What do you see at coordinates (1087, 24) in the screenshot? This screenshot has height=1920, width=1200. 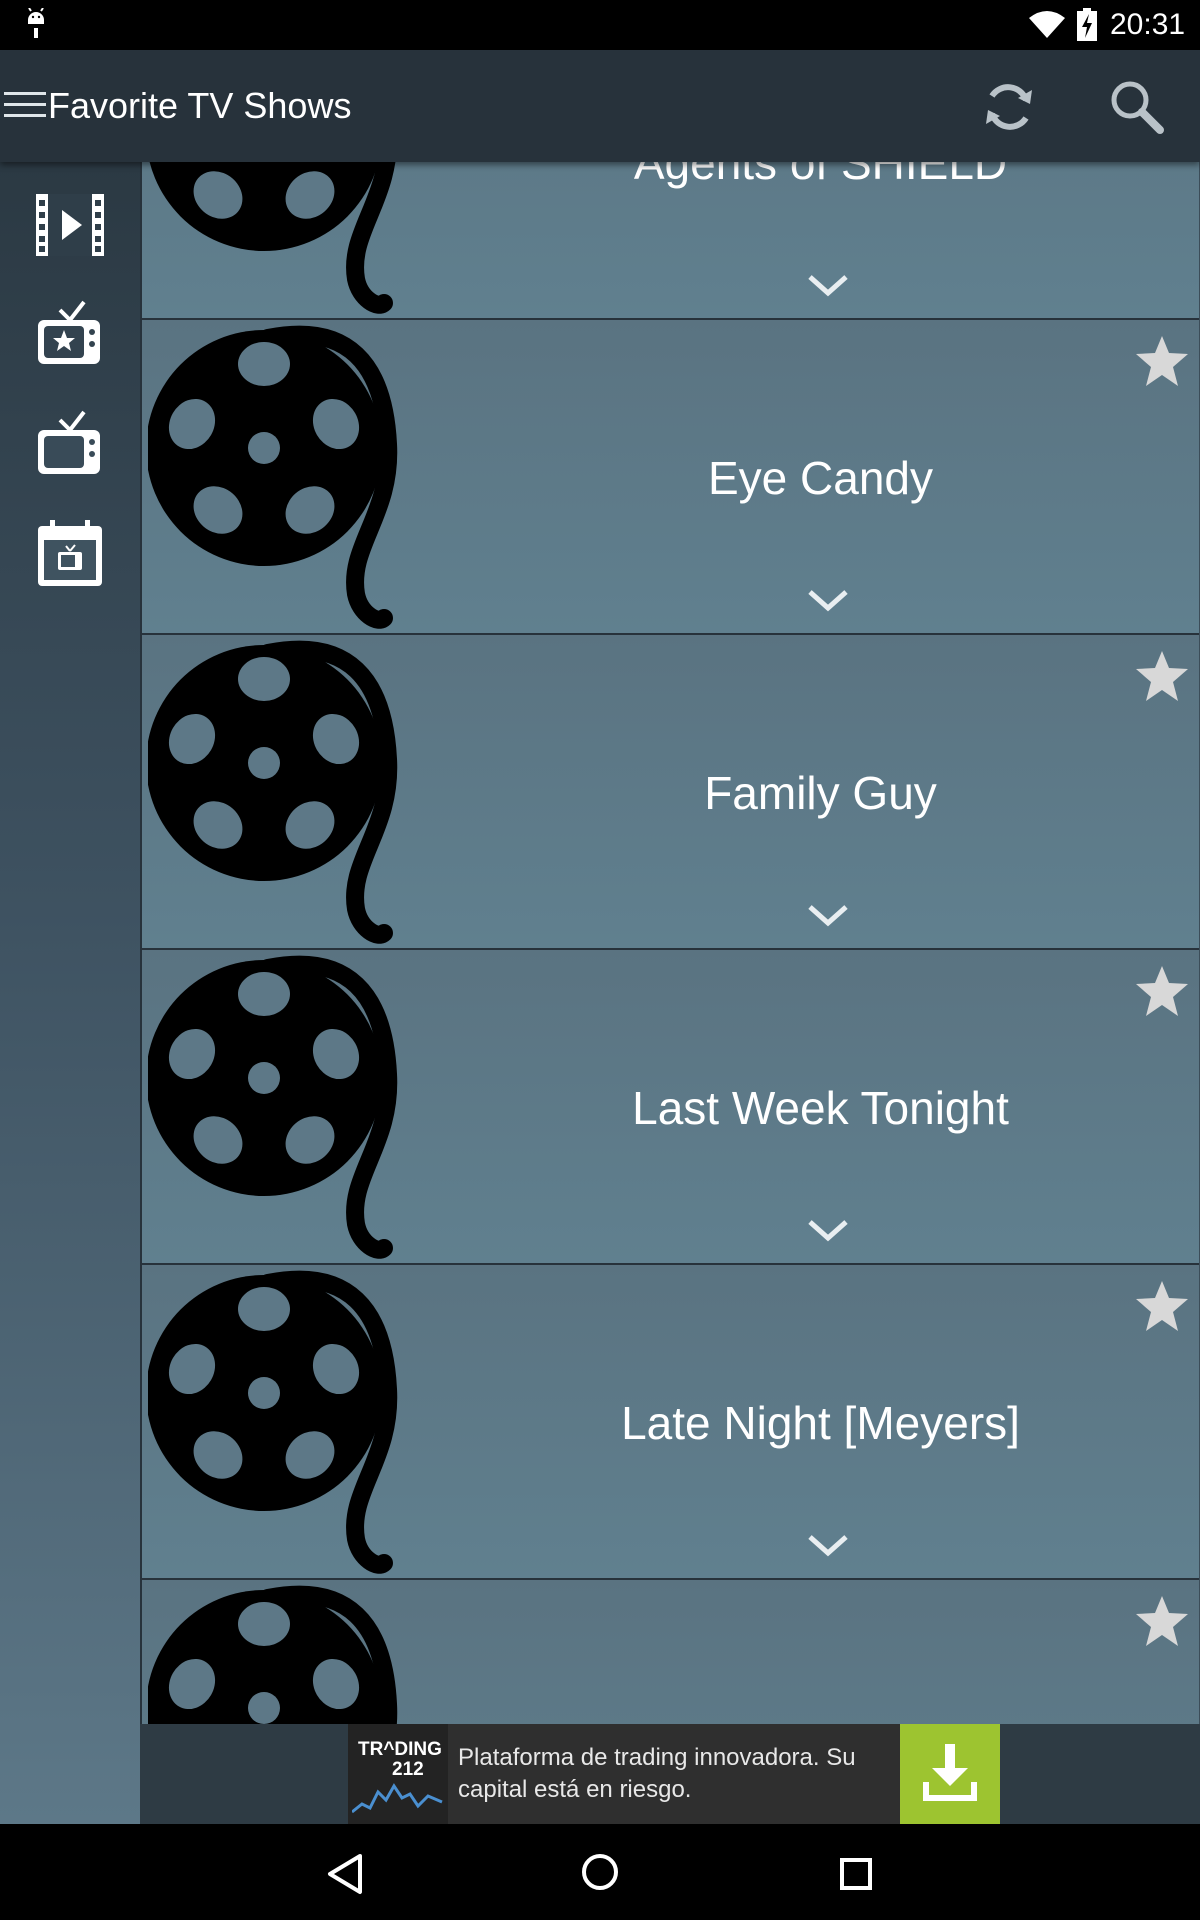 I see `battery-charging-icon` at bounding box center [1087, 24].